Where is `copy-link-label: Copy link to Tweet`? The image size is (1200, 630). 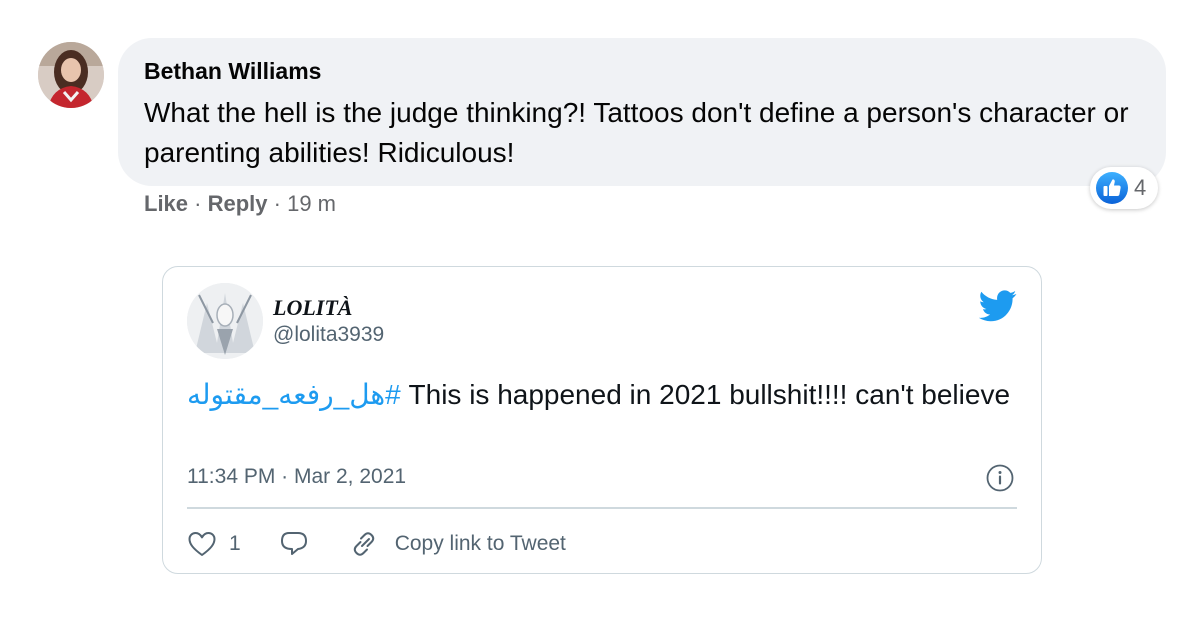
copy-link-label: Copy link to Tweet is located at coordinates (480, 543).